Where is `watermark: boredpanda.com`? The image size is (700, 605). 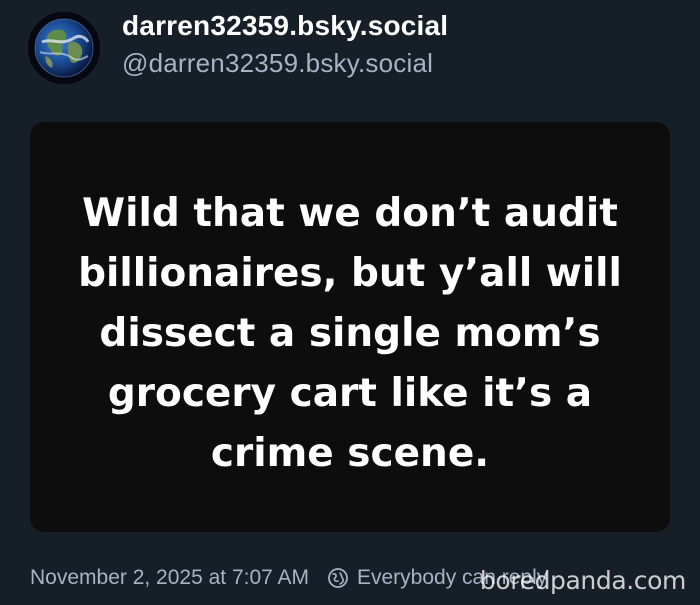
watermark: boredpanda.com is located at coordinates (583, 580).